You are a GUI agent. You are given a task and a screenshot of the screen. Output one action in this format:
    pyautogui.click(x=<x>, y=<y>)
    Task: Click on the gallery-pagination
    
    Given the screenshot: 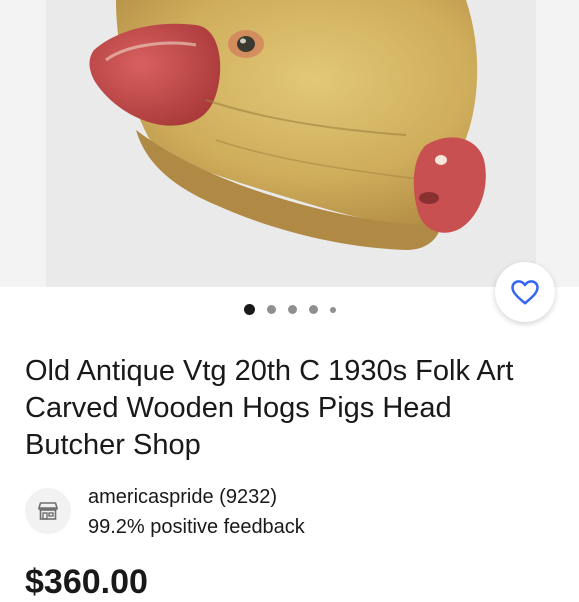 What is the action you would take?
    pyautogui.click(x=289, y=309)
    